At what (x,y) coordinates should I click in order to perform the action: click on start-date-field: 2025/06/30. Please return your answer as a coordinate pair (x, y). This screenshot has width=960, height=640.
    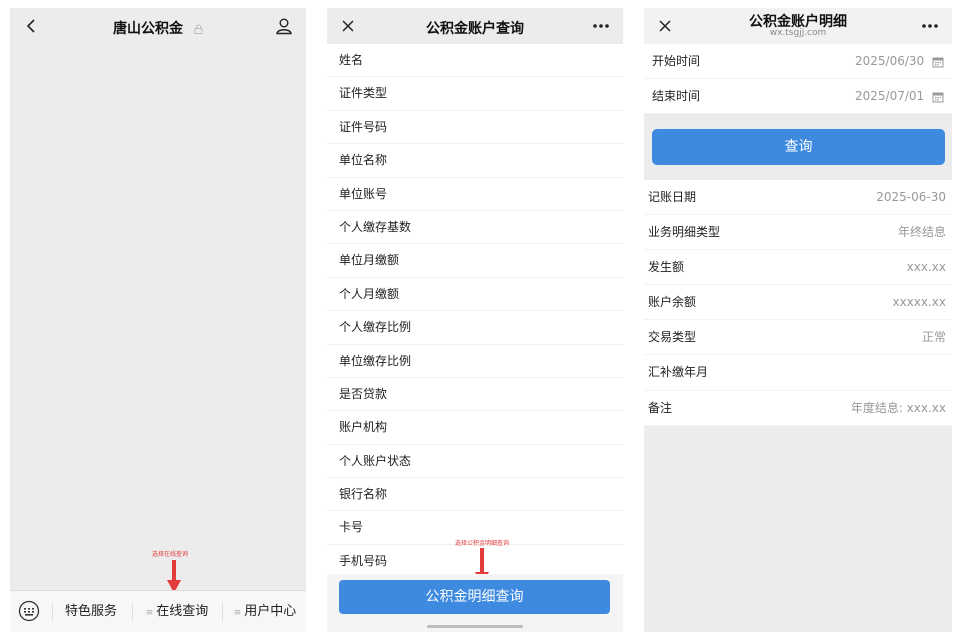
    Looking at the image, I should click on (899, 61).